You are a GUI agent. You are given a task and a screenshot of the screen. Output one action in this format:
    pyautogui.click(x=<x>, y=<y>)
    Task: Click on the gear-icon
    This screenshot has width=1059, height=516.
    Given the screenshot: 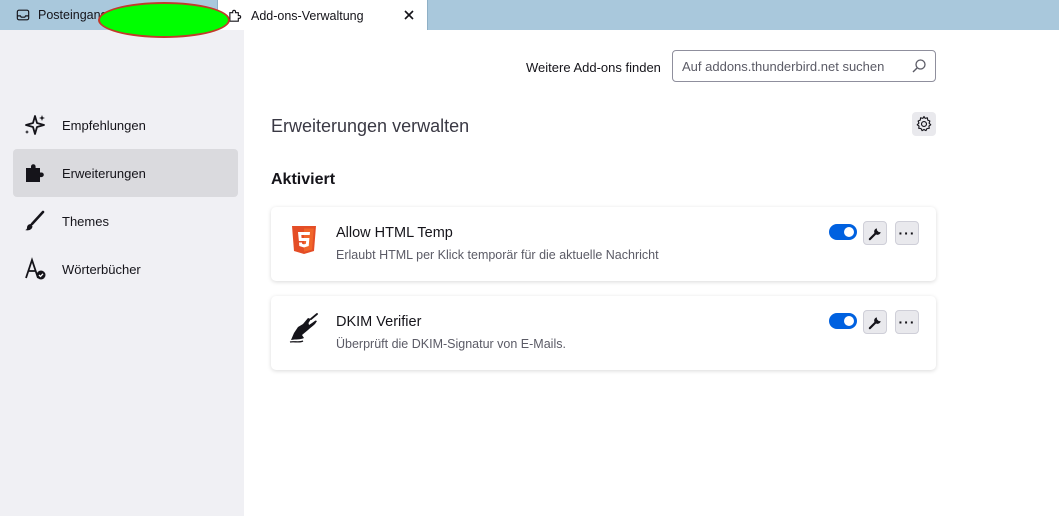 What is the action you would take?
    pyautogui.click(x=924, y=123)
    